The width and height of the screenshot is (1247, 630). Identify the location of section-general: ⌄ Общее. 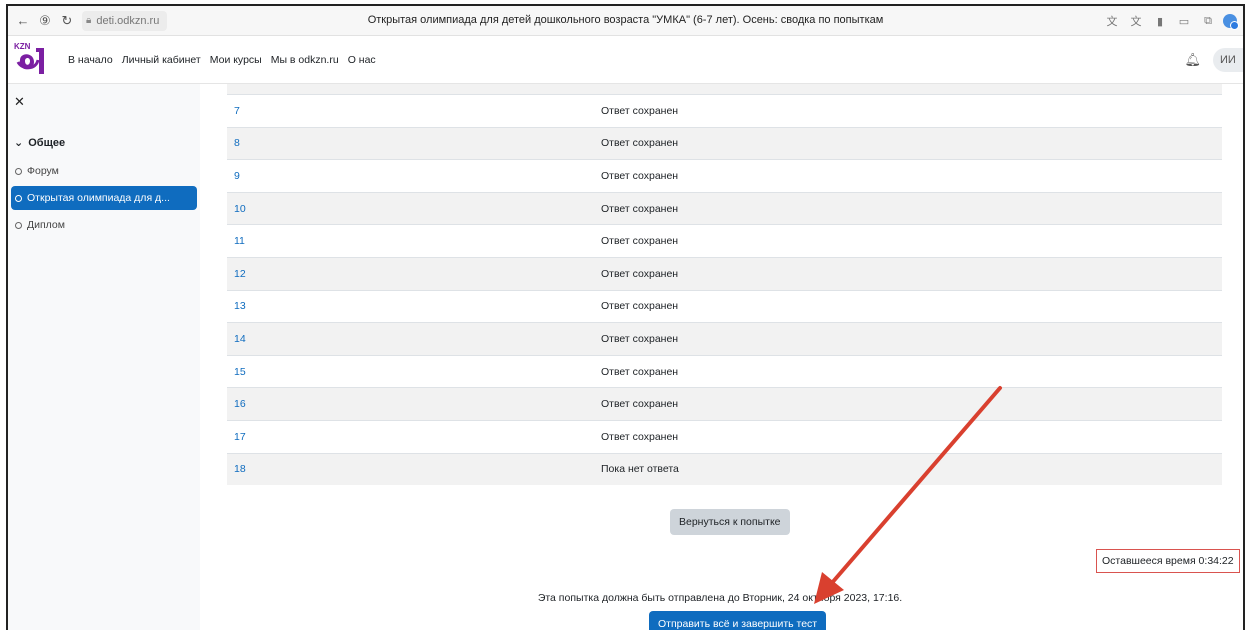
(40, 143).